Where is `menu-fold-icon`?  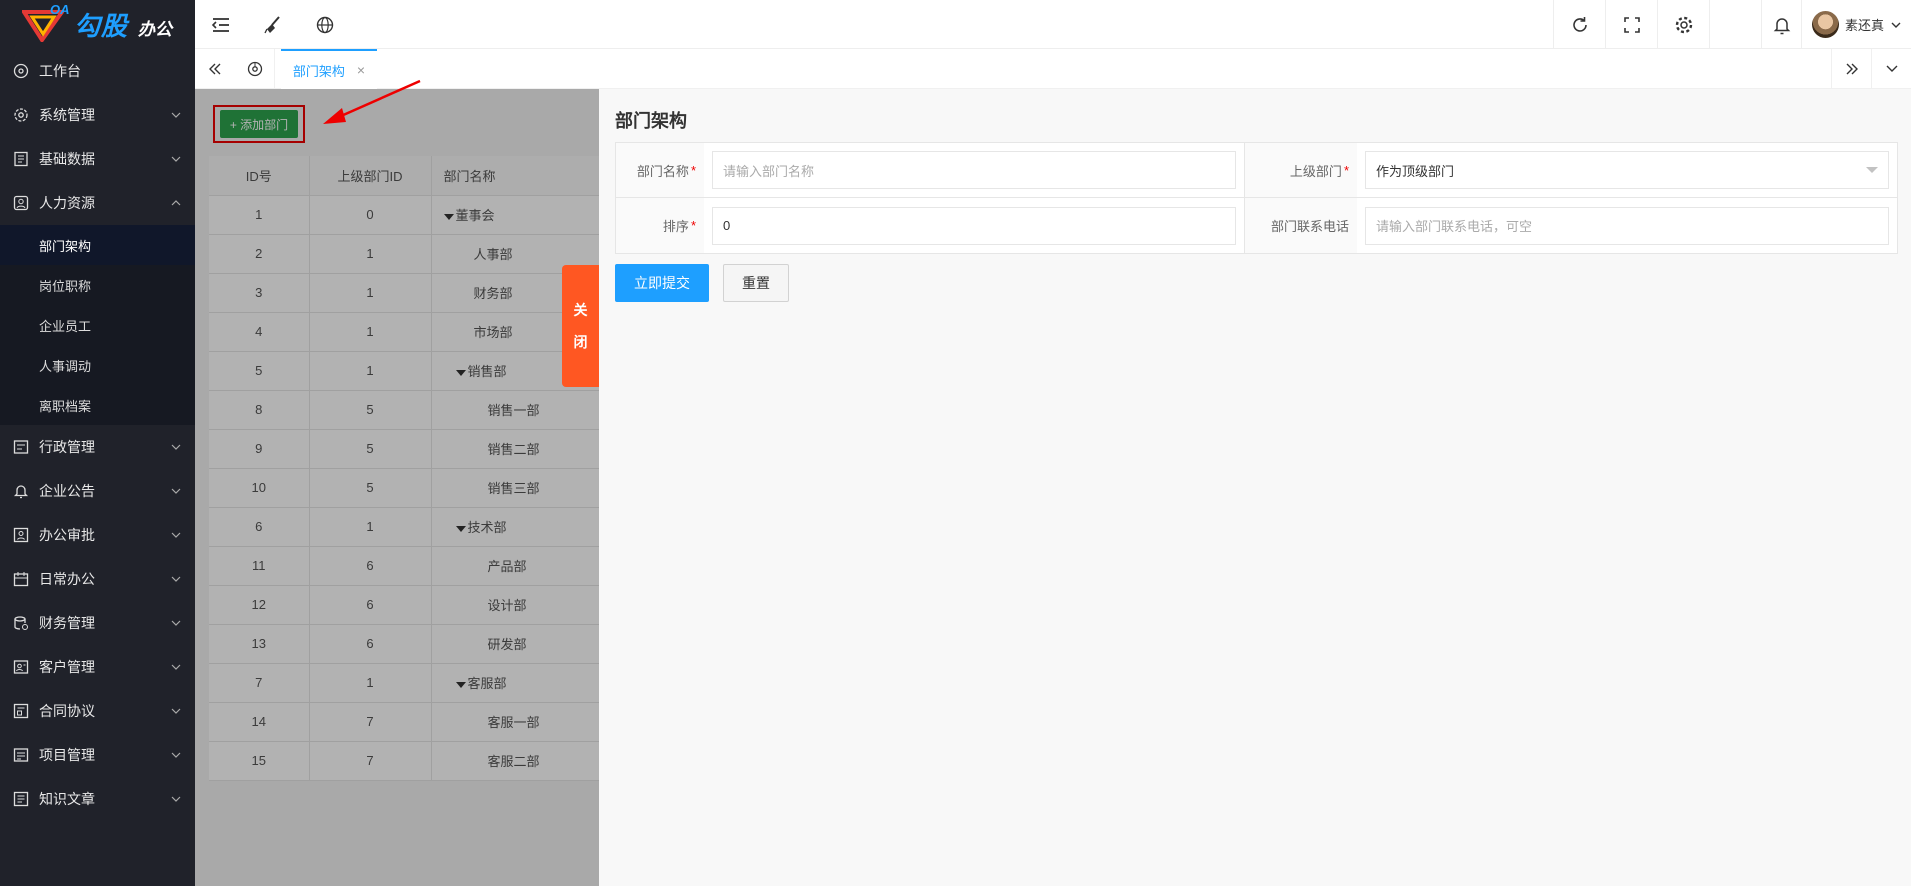 menu-fold-icon is located at coordinates (220, 24).